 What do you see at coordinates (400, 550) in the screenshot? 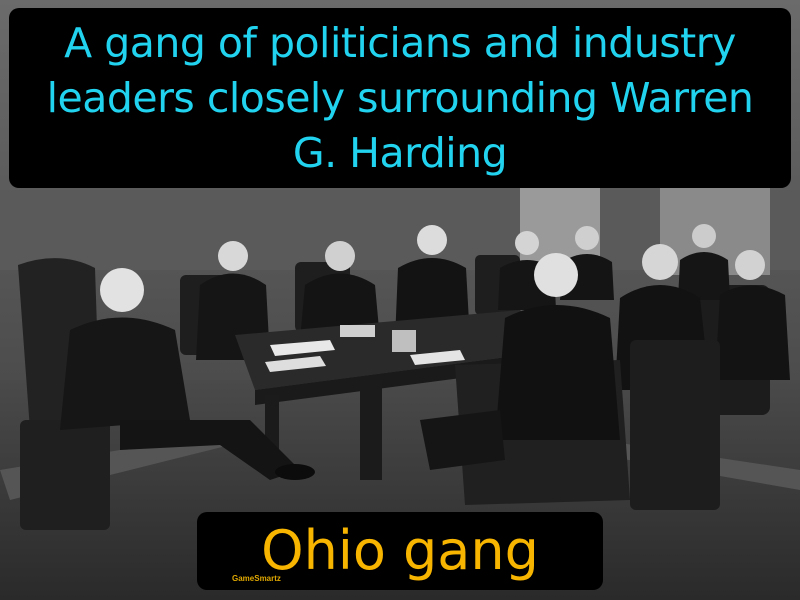
I see `term-text: Ohio gang` at bounding box center [400, 550].